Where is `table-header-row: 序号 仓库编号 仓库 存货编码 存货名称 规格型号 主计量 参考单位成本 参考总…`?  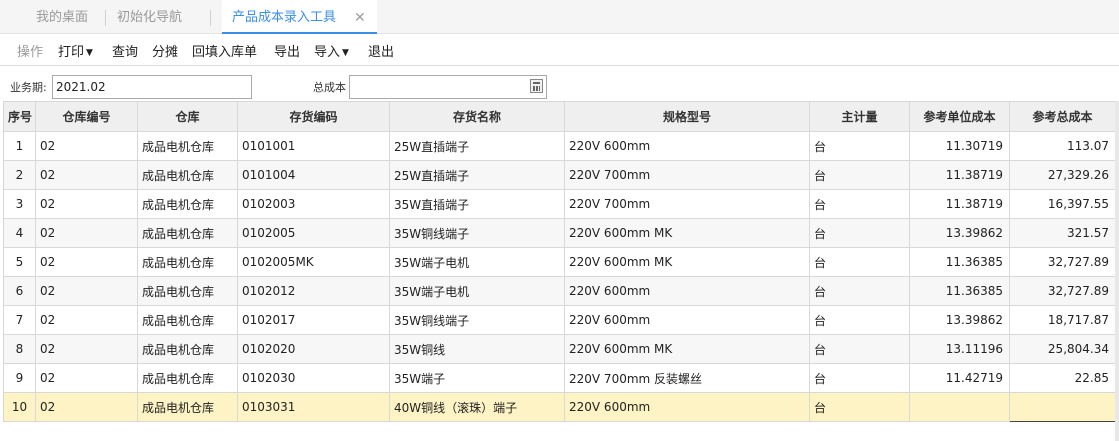 table-header-row: 序号 仓库编号 仓库 存货编码 存货名称 规格型号 主计量 参考单位成本 参考总… is located at coordinates (559, 116).